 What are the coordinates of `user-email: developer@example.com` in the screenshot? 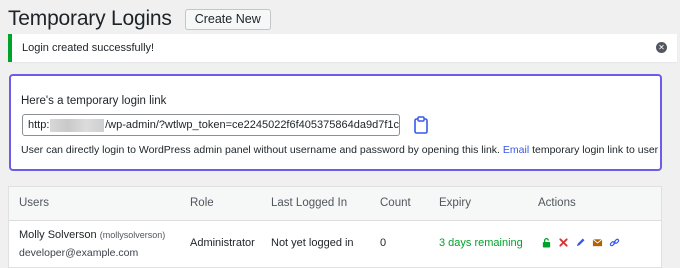 It's located at (79, 253).